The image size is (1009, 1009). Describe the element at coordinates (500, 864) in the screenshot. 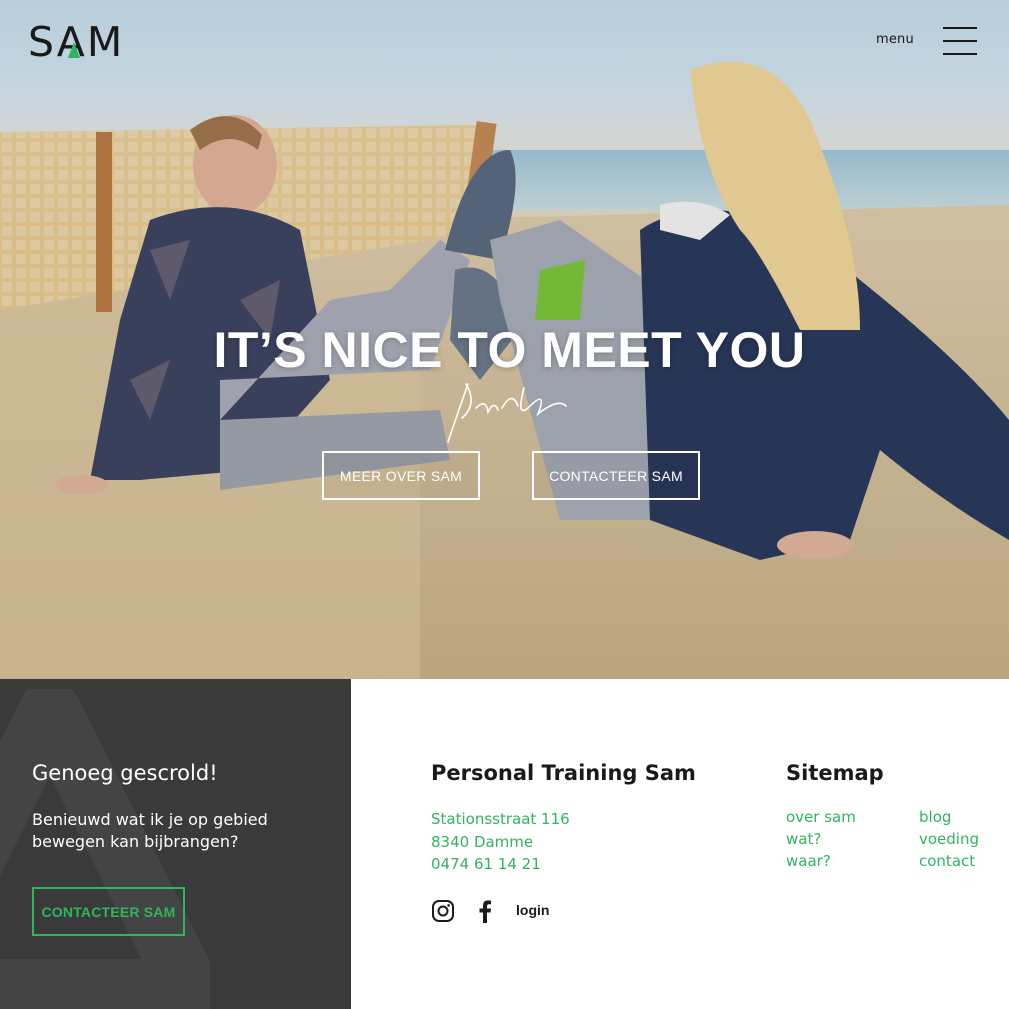

I see `phone-link: 0474 61 14 21` at that location.